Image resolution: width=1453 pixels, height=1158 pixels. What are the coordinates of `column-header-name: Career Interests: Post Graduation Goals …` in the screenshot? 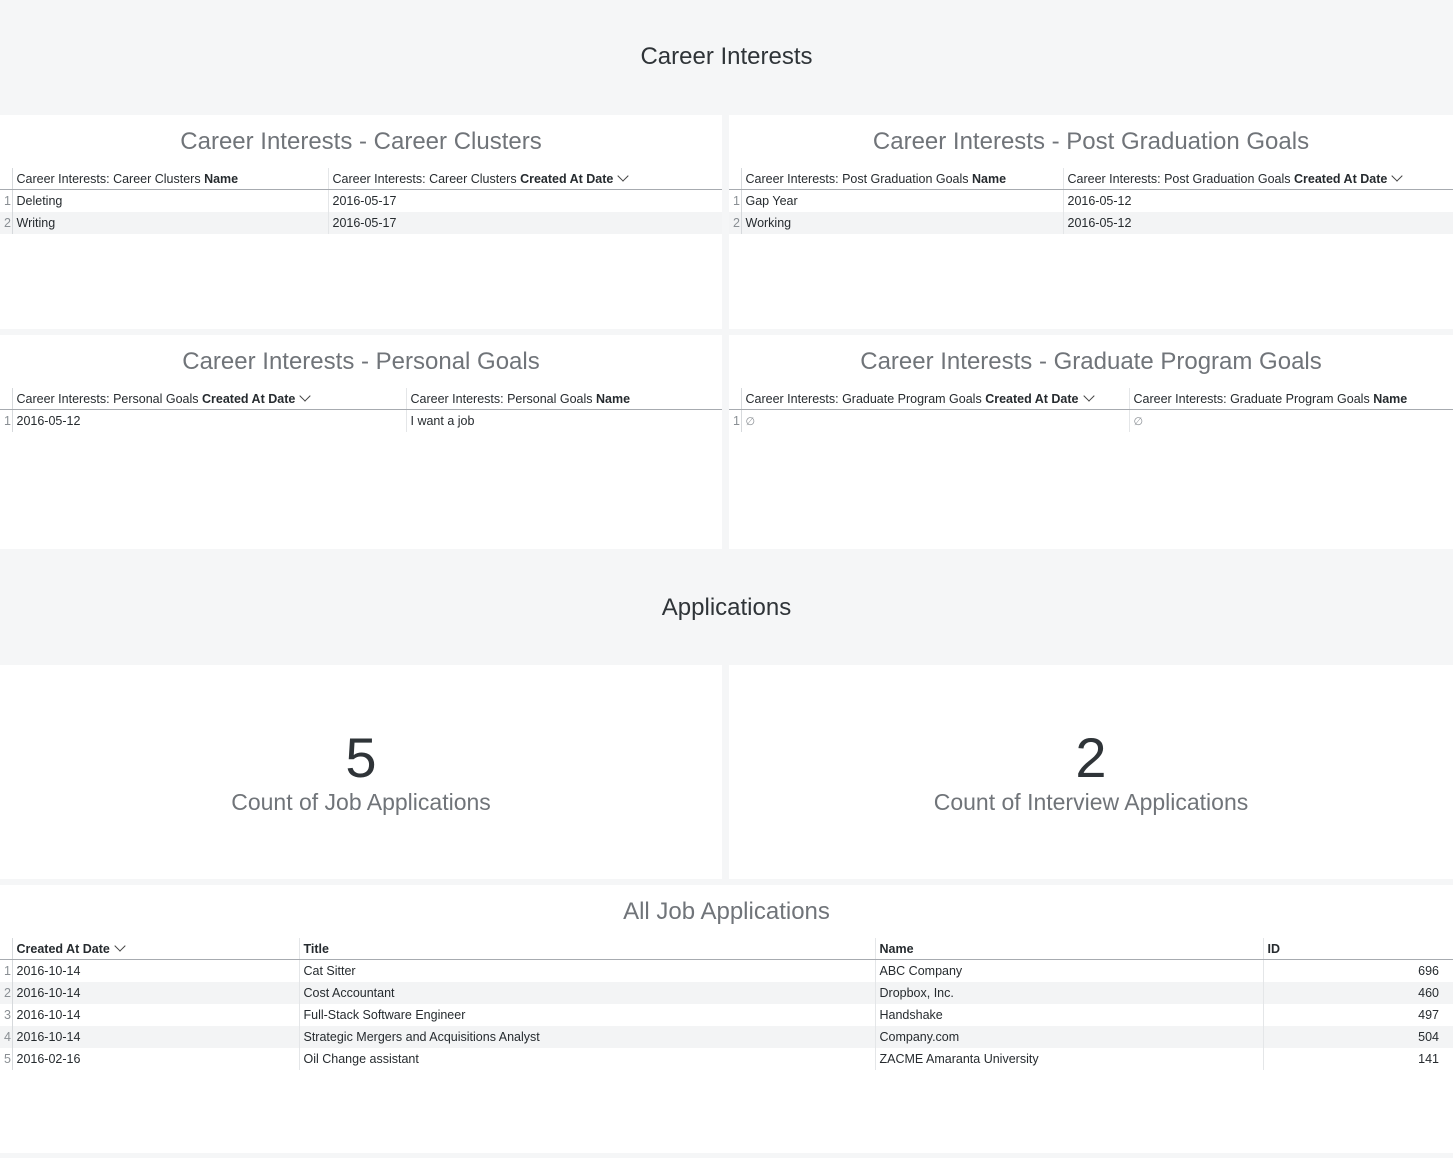 It's located at (902, 179).